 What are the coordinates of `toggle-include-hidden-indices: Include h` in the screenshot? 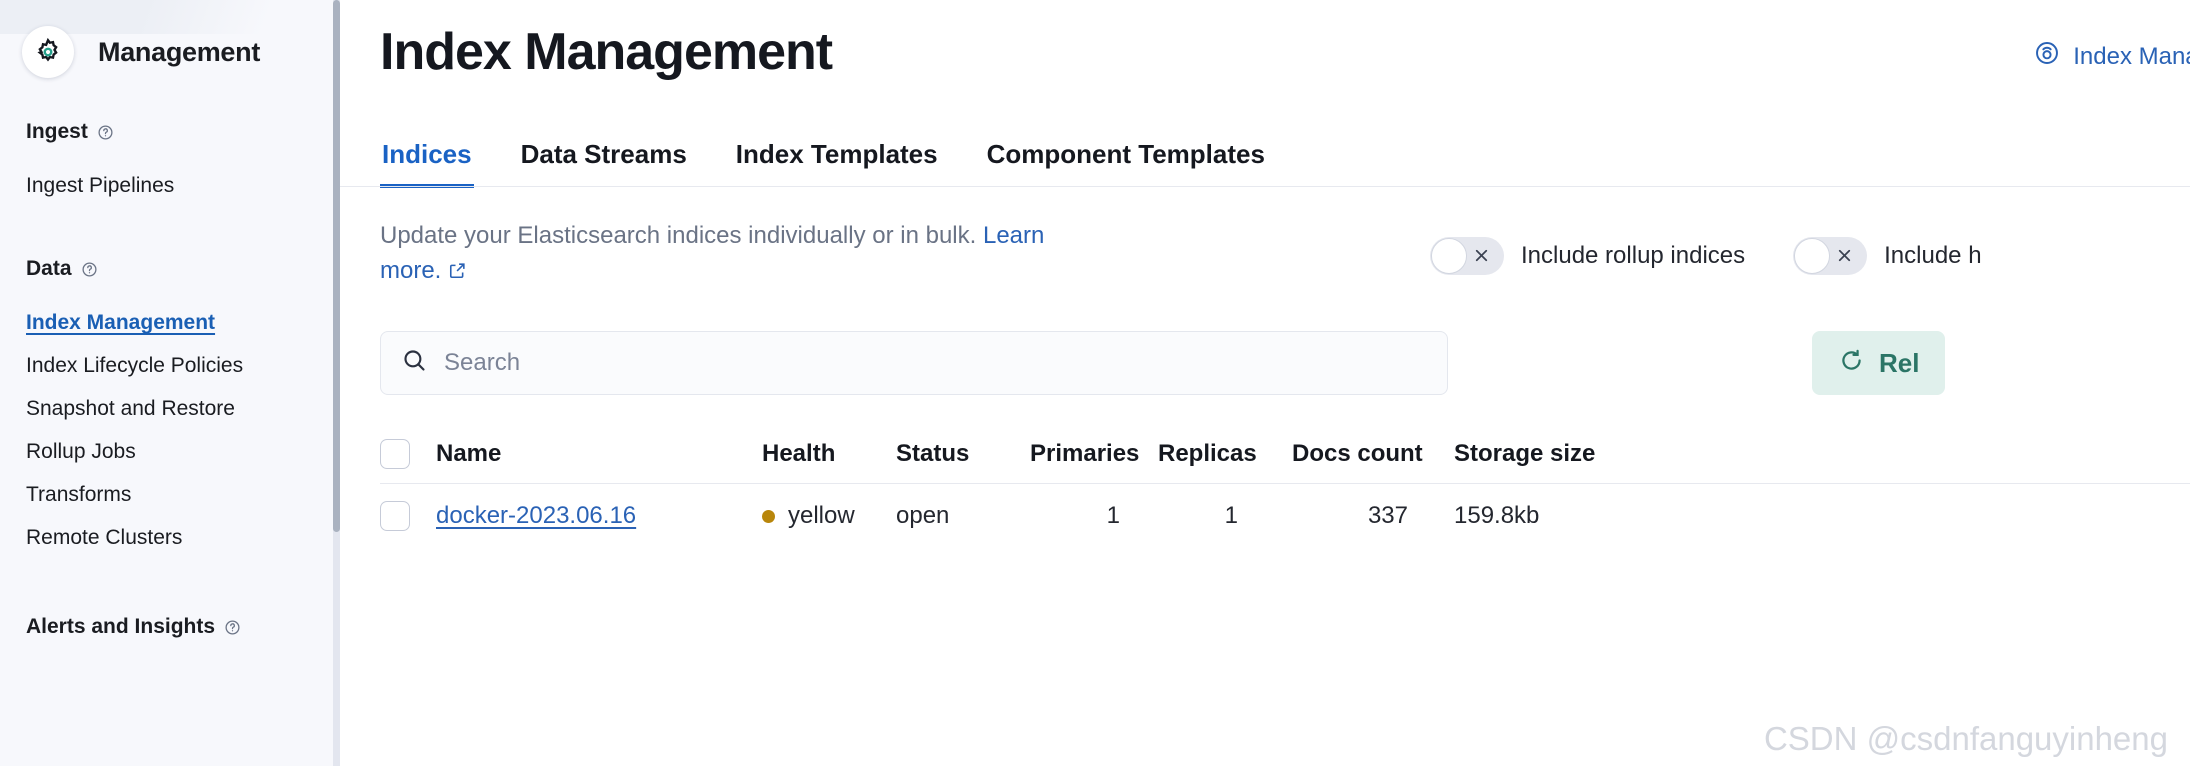 It's located at (1887, 256).